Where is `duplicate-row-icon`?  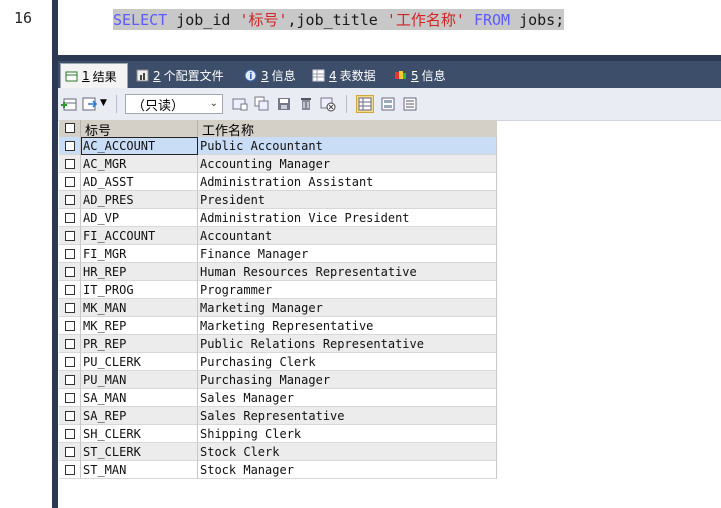 duplicate-row-icon is located at coordinates (262, 104).